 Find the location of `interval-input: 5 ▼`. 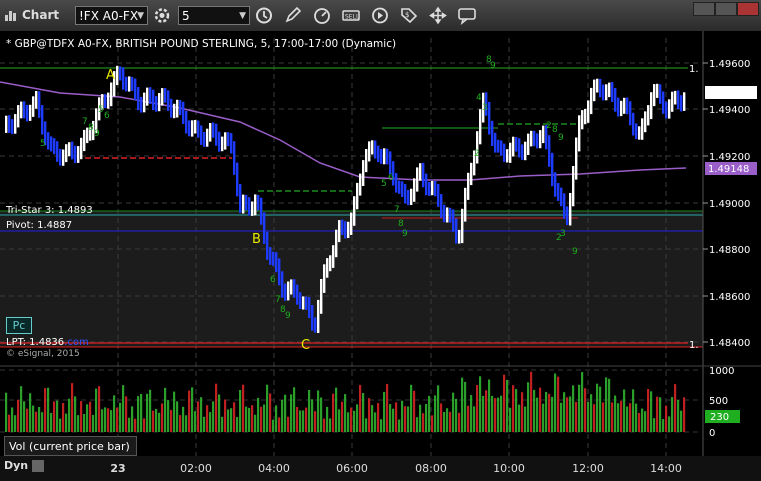

interval-input: 5 ▼ is located at coordinates (214, 15).